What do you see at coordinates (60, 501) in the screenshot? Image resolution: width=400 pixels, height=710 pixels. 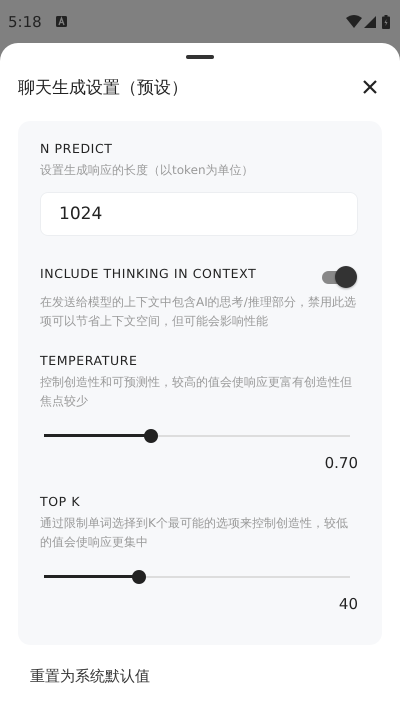 I see `setting-label: TOP K` at bounding box center [60, 501].